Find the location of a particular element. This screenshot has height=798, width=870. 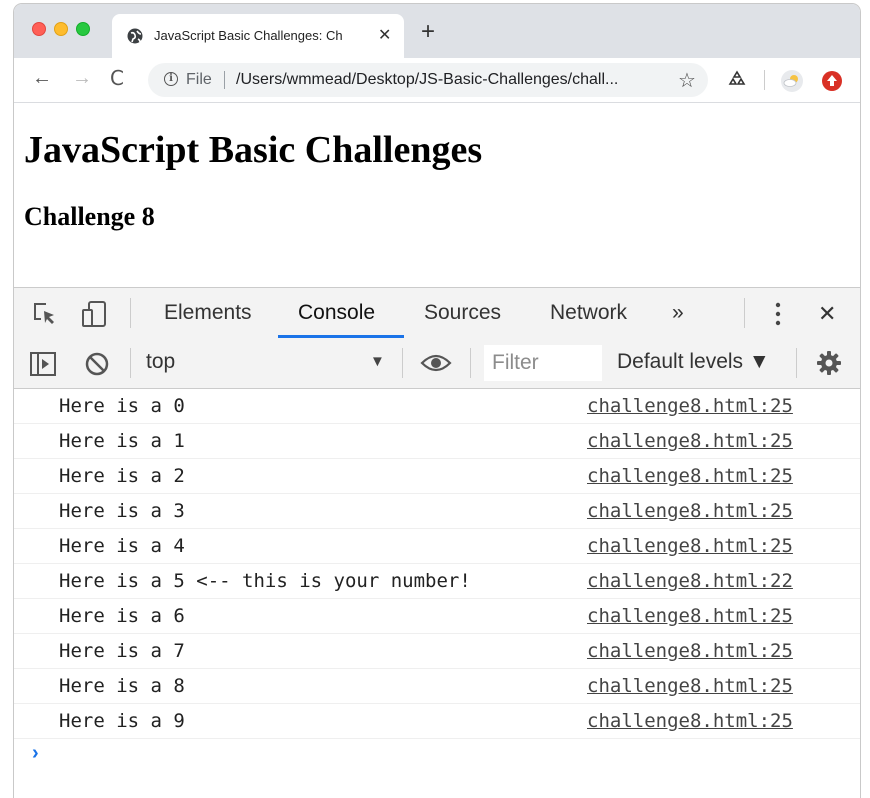

minimize-window-button is located at coordinates (61, 29).